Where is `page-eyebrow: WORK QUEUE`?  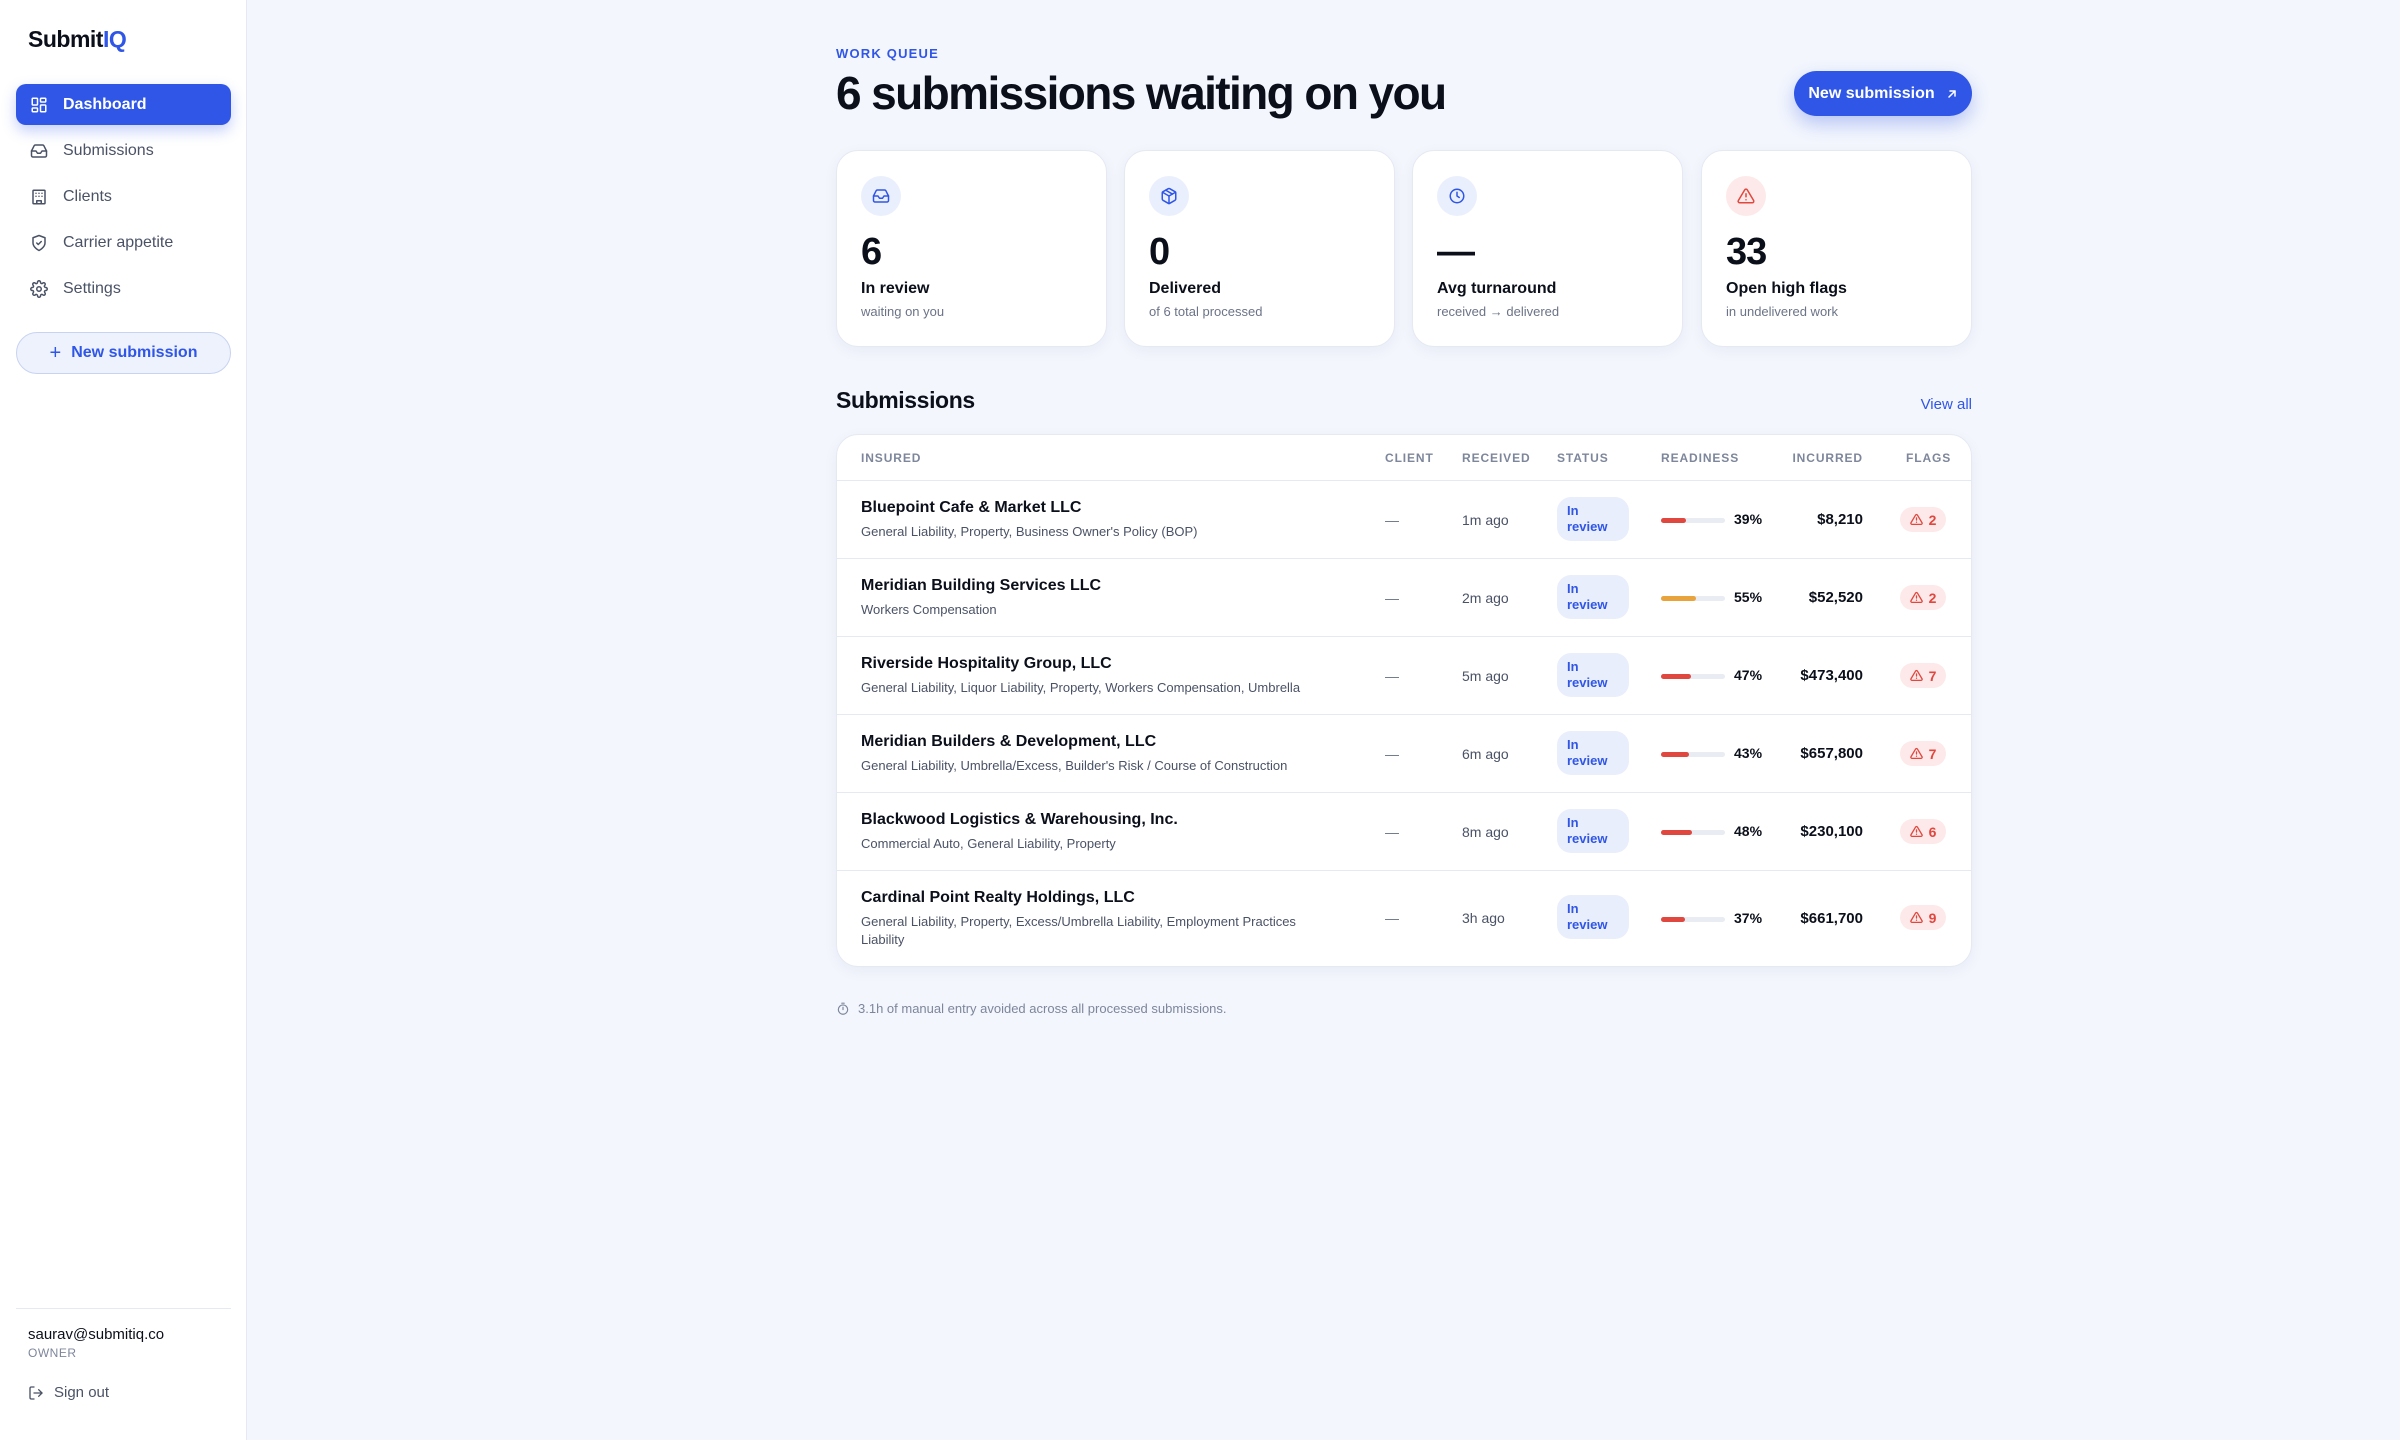
page-eyebrow: WORK QUEUE is located at coordinates (887, 53).